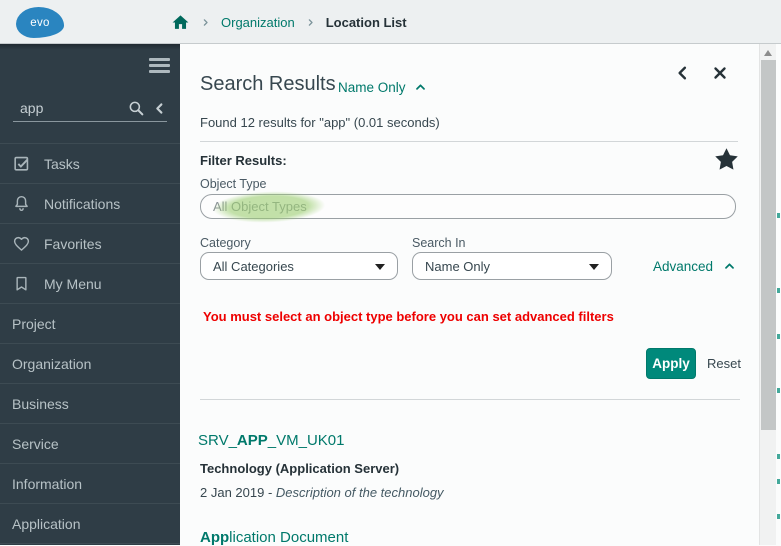 This screenshot has width=781, height=546. I want to click on result-name-match: APP, so click(252, 440).